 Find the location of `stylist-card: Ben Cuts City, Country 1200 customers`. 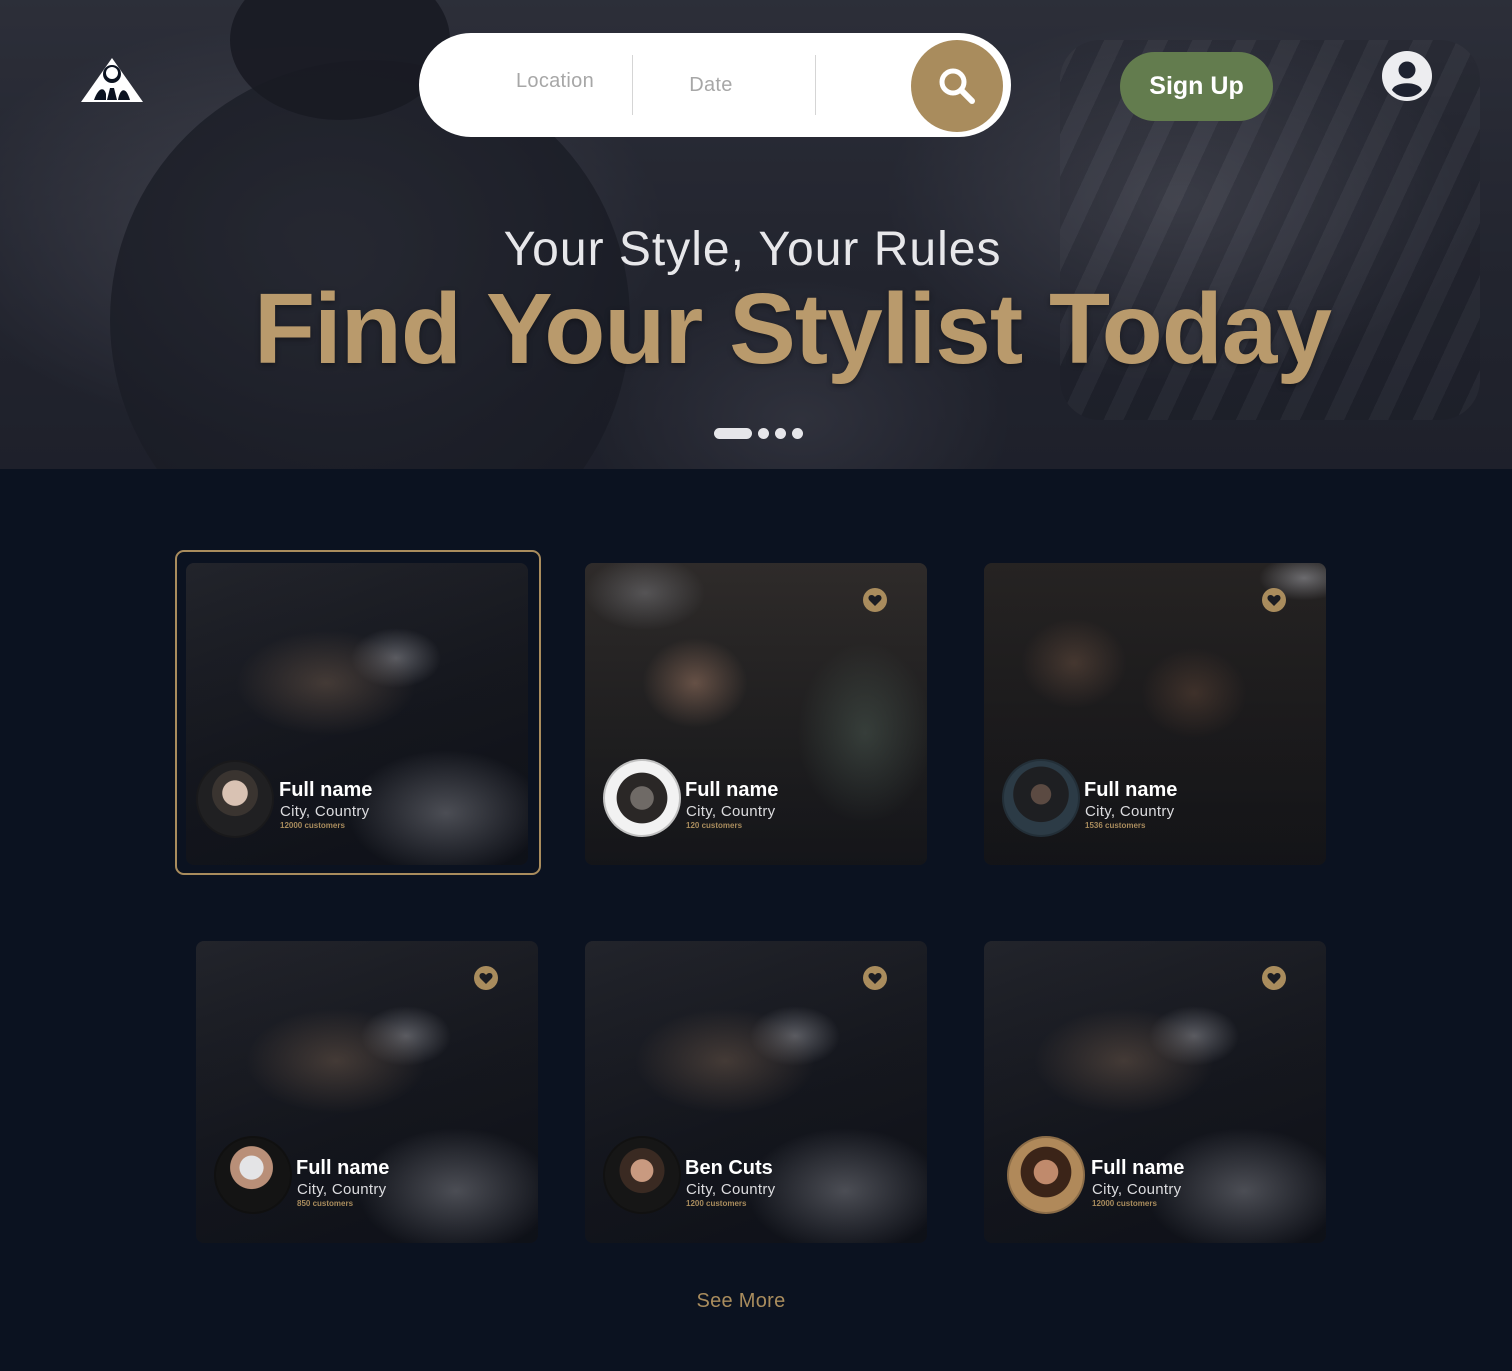

stylist-card: Ben Cuts City, Country 1200 customers is located at coordinates (756, 1092).